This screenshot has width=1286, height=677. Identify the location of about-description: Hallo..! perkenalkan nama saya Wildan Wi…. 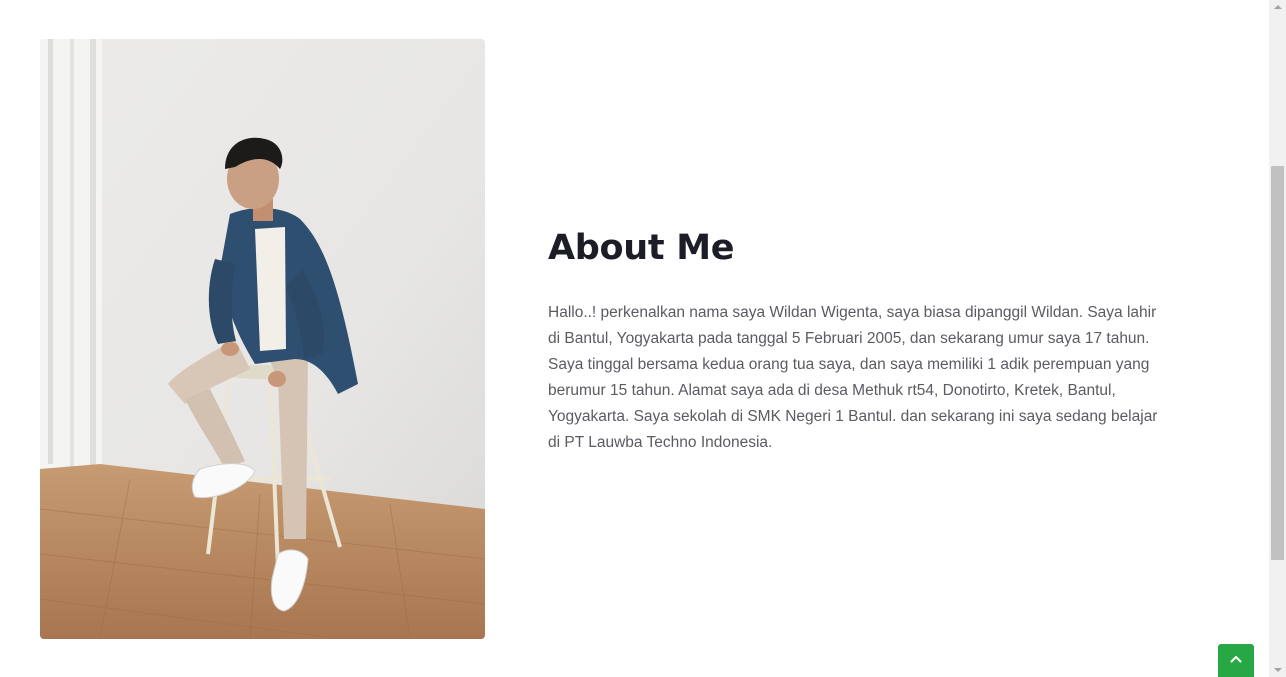
(853, 377).